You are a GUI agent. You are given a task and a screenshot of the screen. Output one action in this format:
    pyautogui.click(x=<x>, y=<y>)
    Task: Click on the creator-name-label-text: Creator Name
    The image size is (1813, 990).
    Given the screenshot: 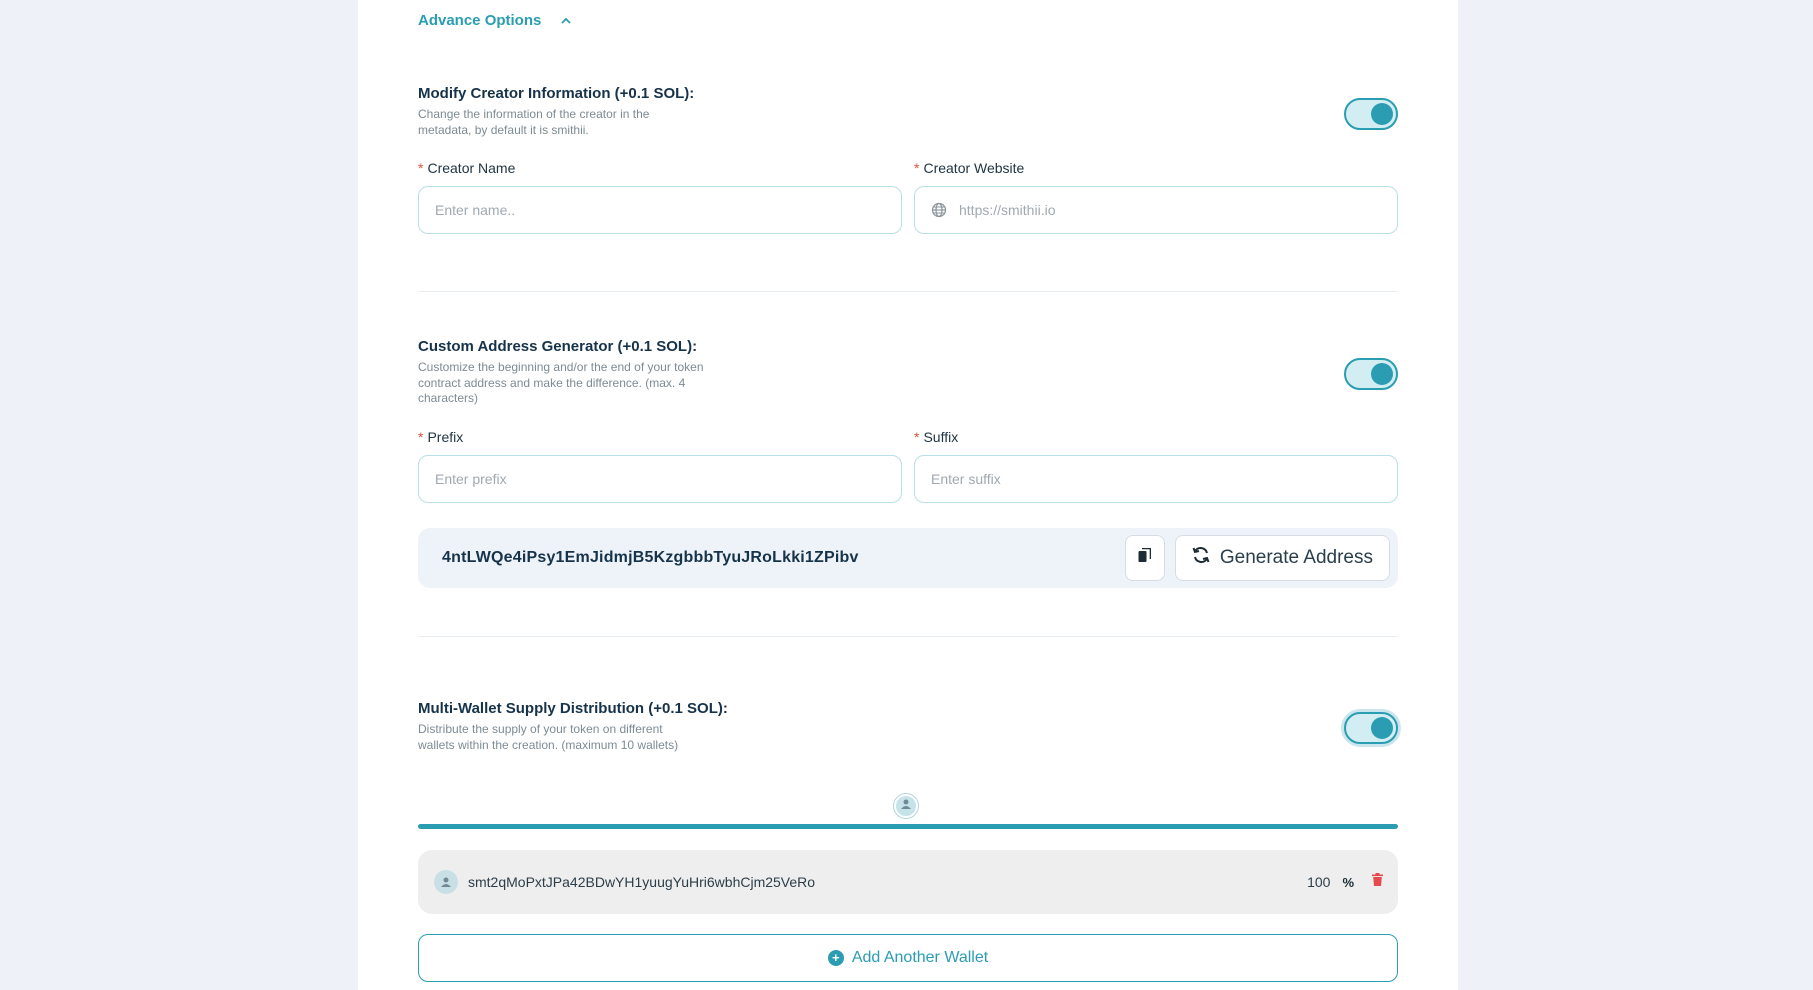 What is the action you would take?
    pyautogui.click(x=471, y=168)
    